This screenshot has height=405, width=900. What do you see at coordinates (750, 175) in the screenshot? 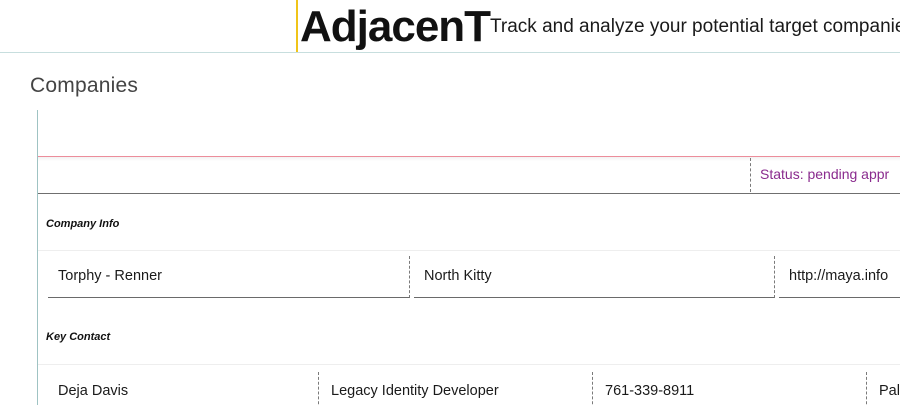
I see `status-cell-divider` at bounding box center [750, 175].